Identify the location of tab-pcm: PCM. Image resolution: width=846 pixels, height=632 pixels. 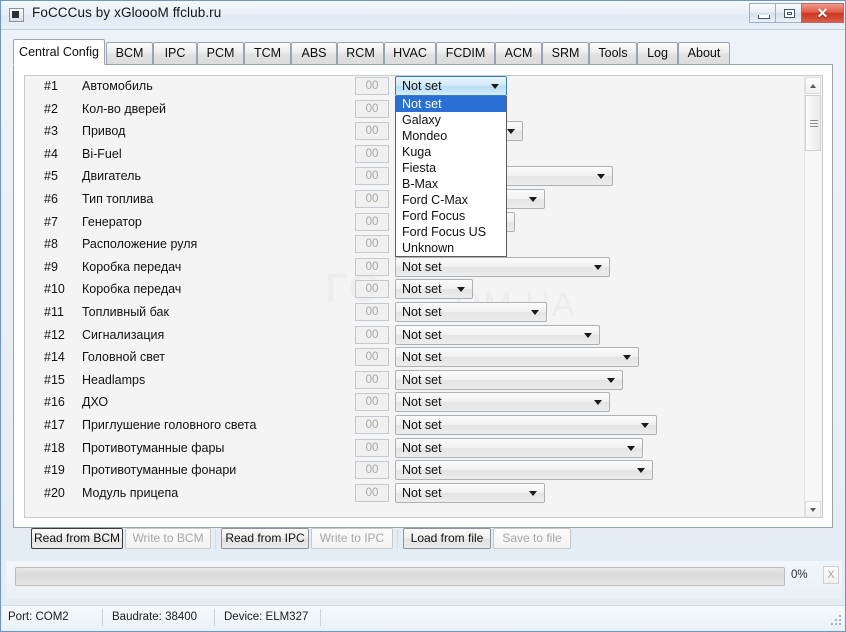
(220, 53).